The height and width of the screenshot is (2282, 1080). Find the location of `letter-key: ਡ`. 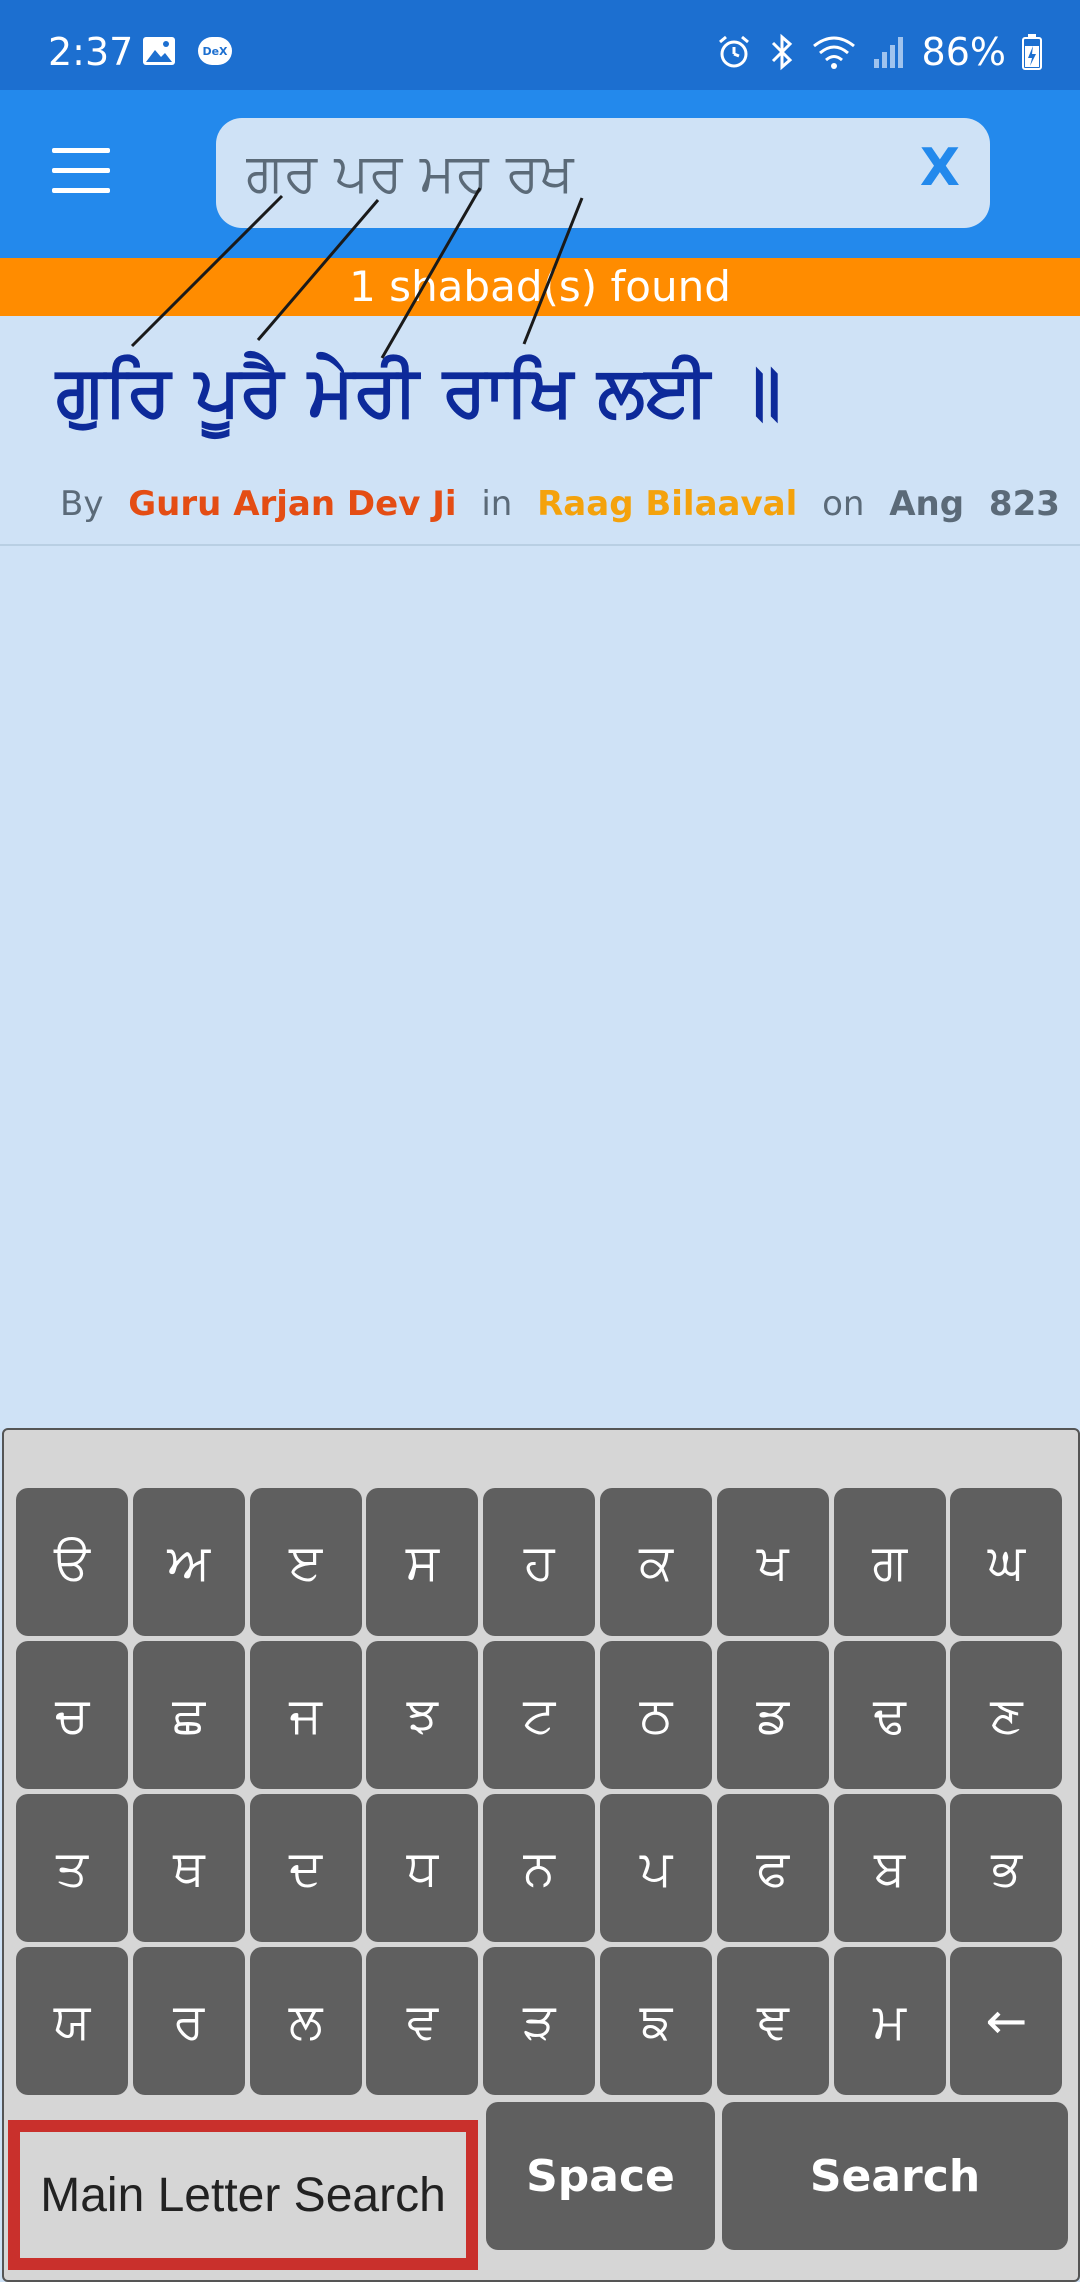

letter-key: ਡ is located at coordinates (772, 1715).